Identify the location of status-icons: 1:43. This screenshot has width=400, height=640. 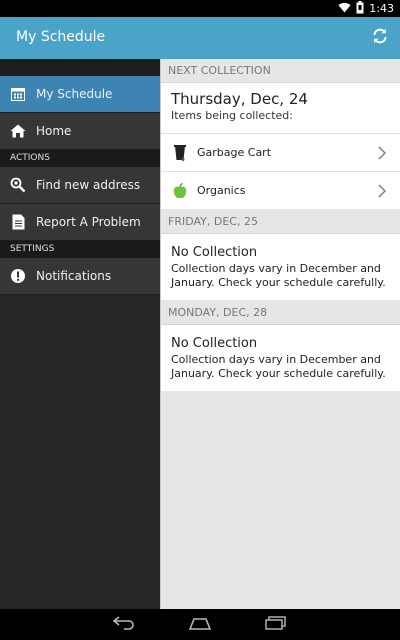
(366, 8).